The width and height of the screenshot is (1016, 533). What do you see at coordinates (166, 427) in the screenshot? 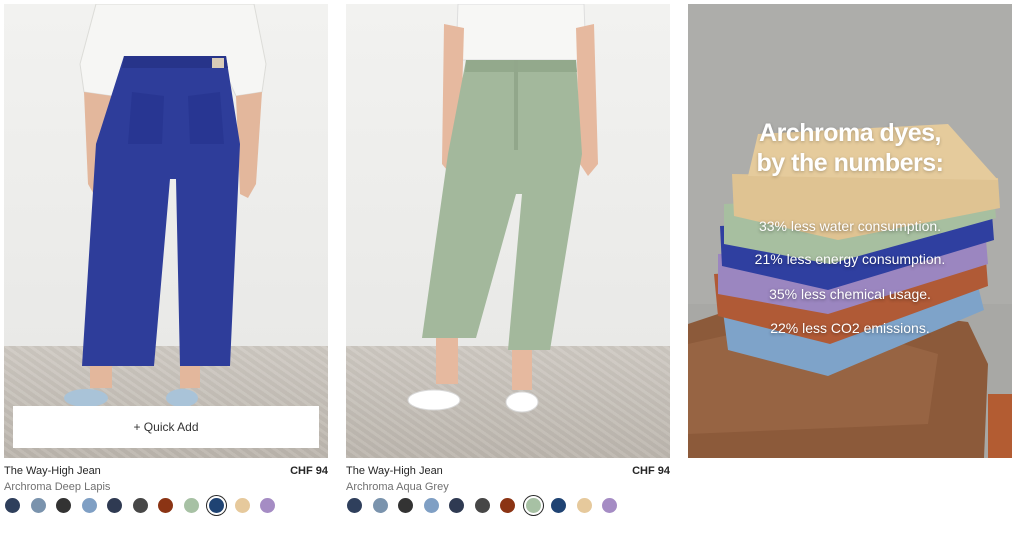
I see `quick-add-button: + Quick Add` at bounding box center [166, 427].